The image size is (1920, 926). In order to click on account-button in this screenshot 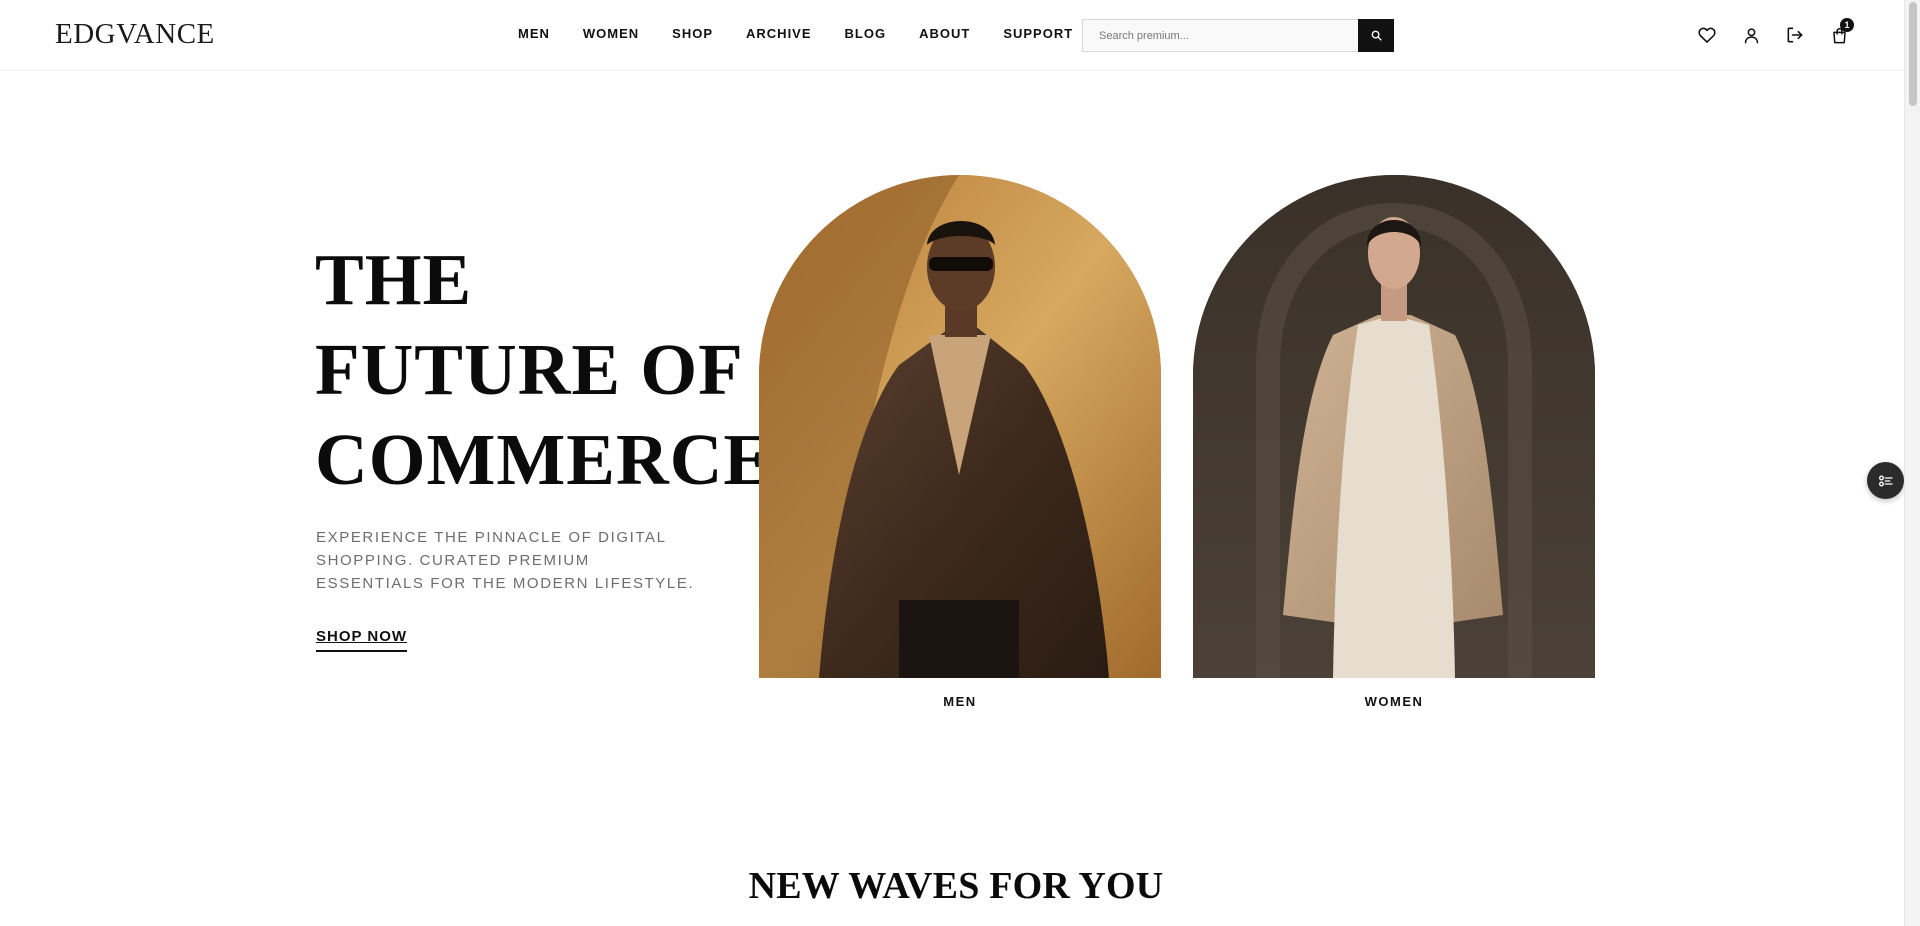, I will do `click(1751, 35)`.